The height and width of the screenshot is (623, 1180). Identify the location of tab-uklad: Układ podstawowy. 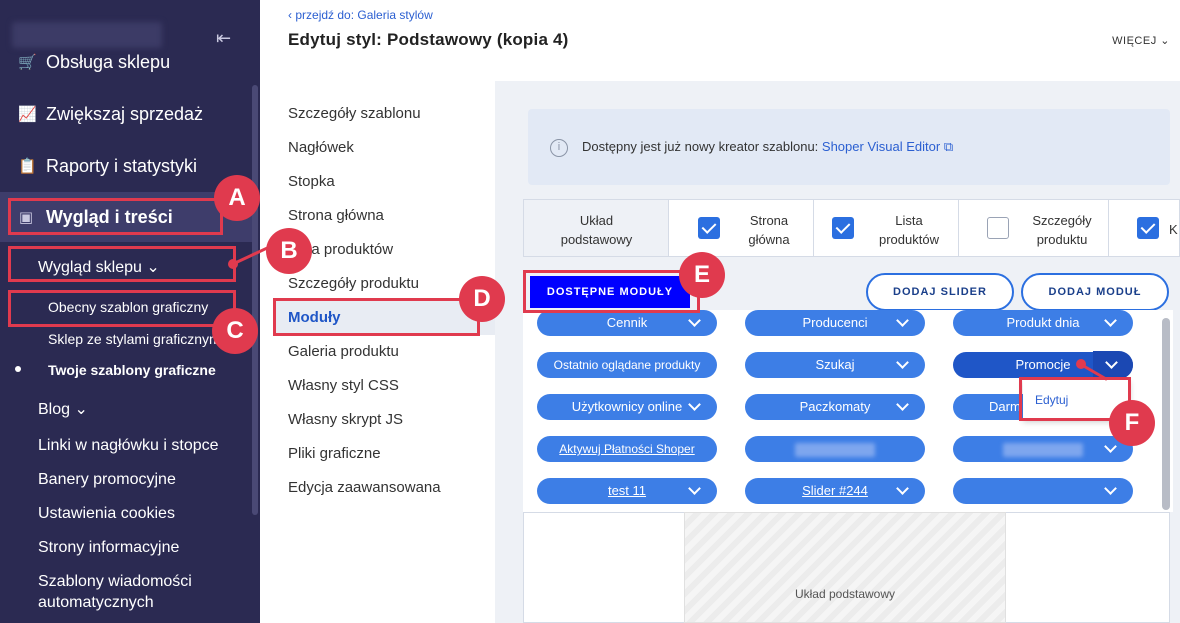
(596, 228).